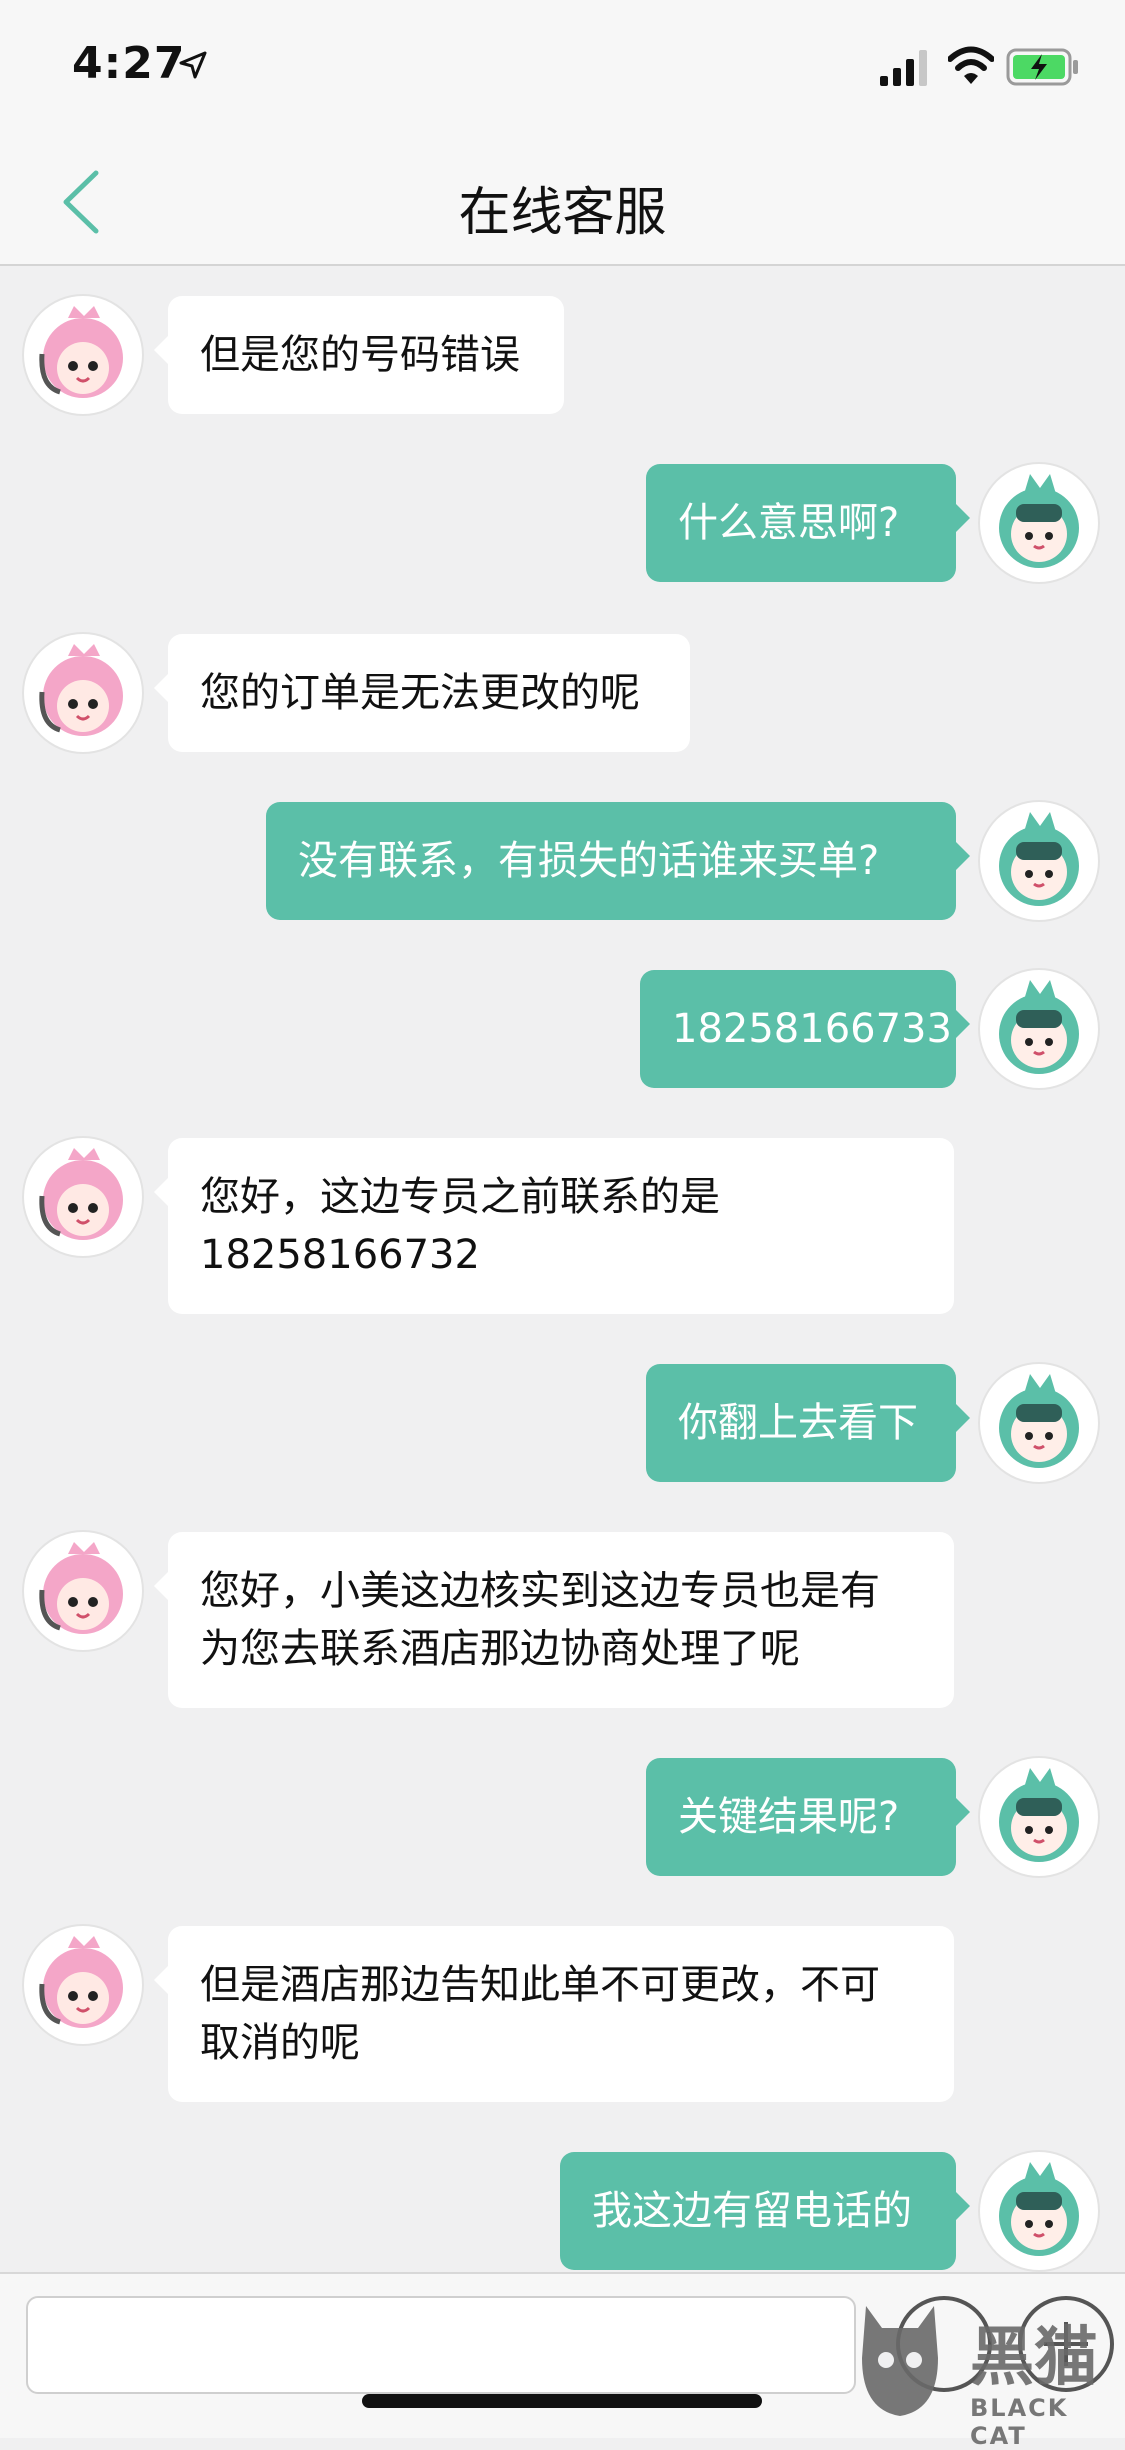  What do you see at coordinates (562, 213) in the screenshot?
I see `page-title: 在线客服` at bounding box center [562, 213].